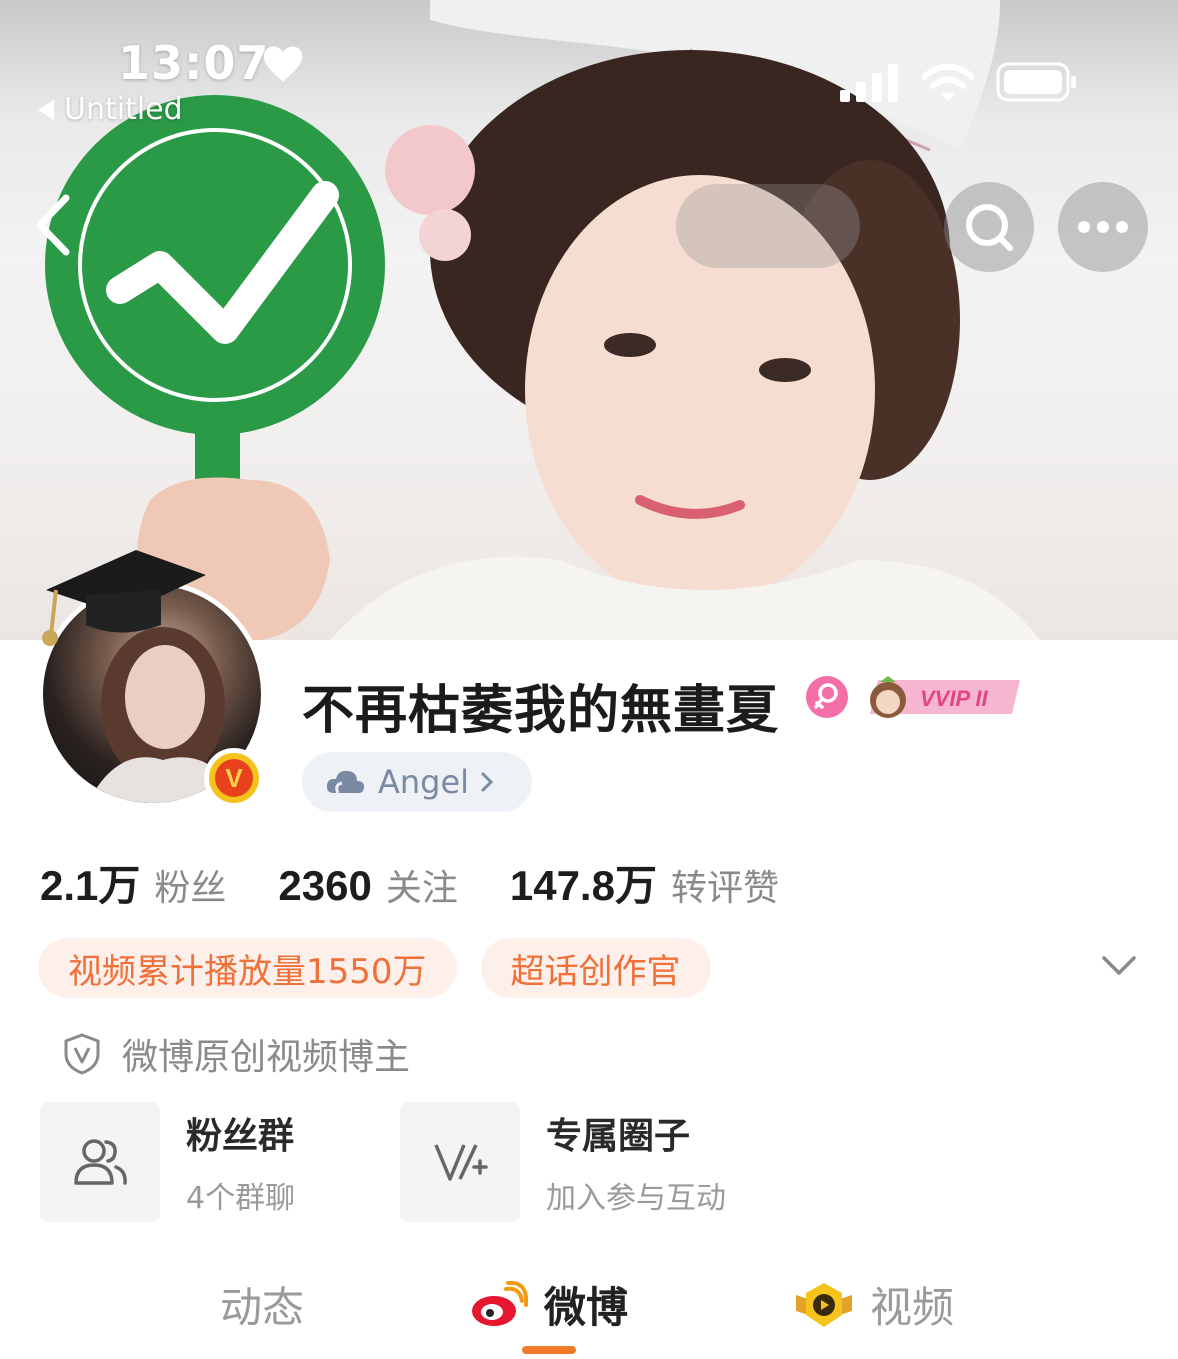  I want to click on verified-v-icon: V, so click(234, 778).